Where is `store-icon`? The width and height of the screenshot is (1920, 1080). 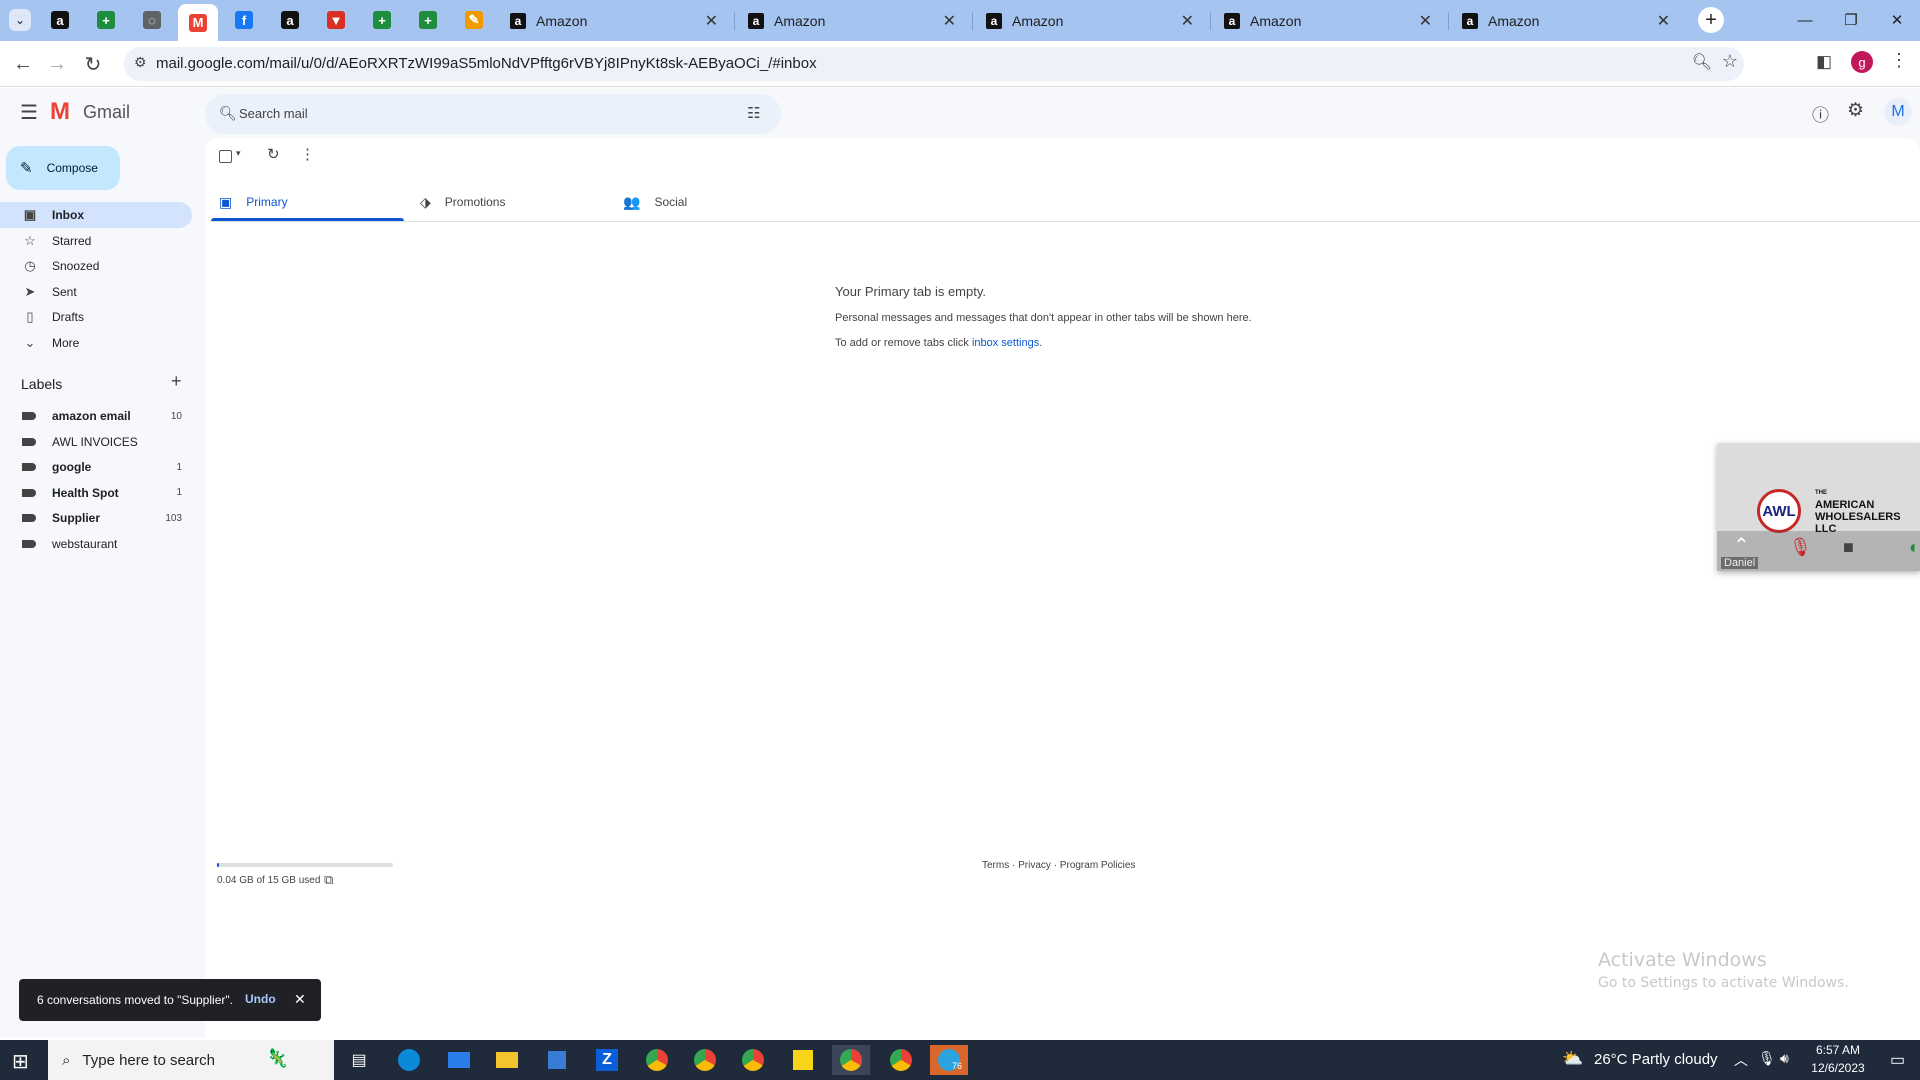 store-icon is located at coordinates (557, 1060).